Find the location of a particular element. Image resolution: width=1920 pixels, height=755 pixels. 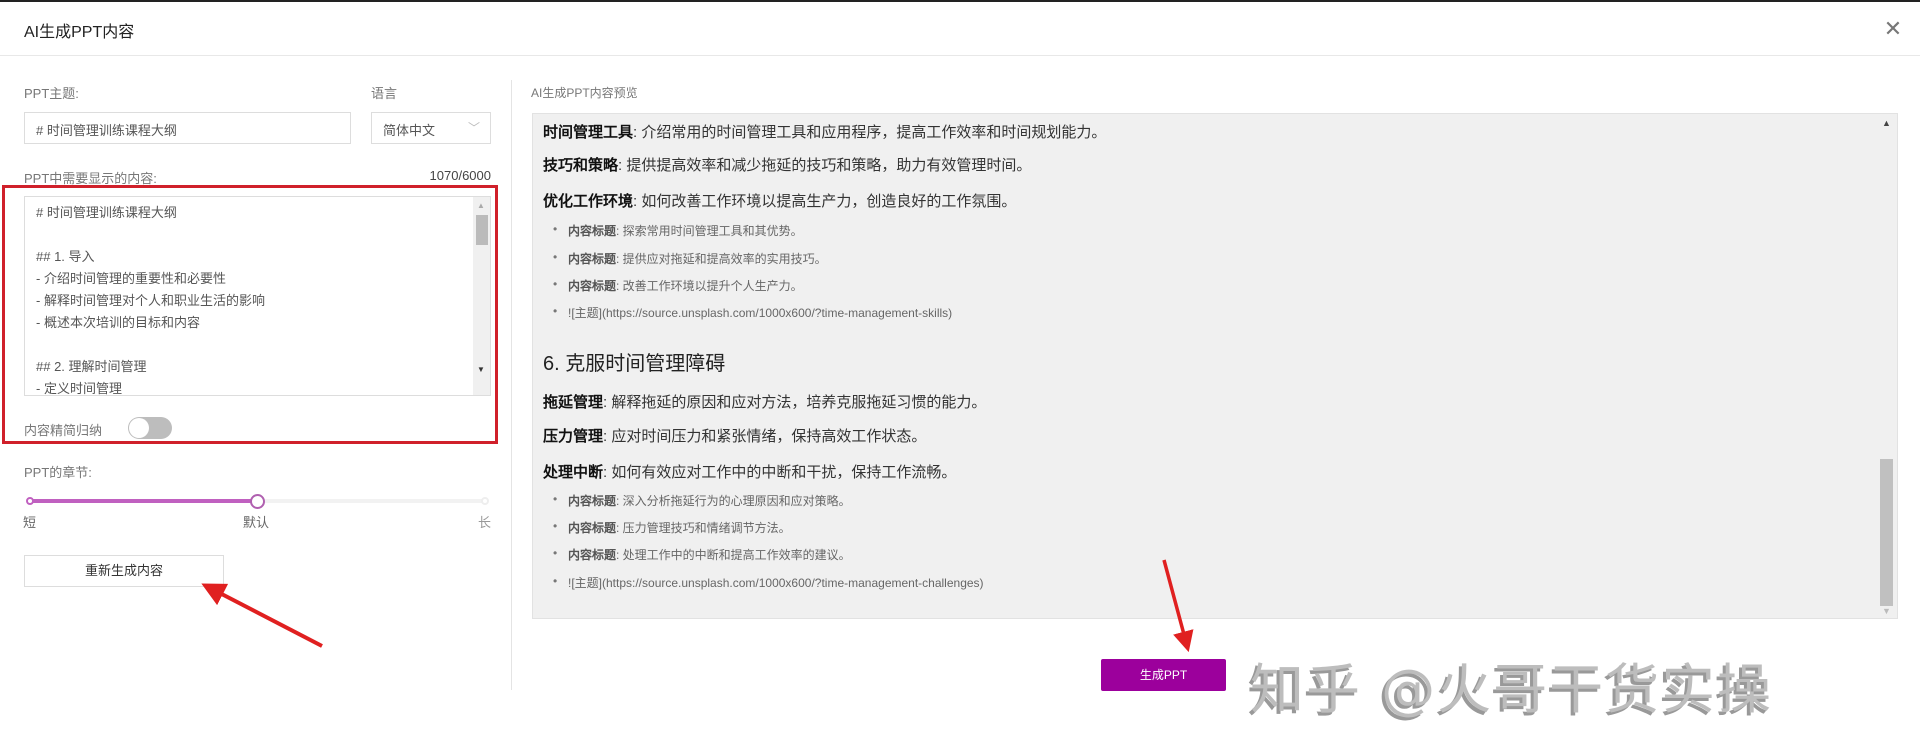

arrow-to-generate is located at coordinates (1178, 606).